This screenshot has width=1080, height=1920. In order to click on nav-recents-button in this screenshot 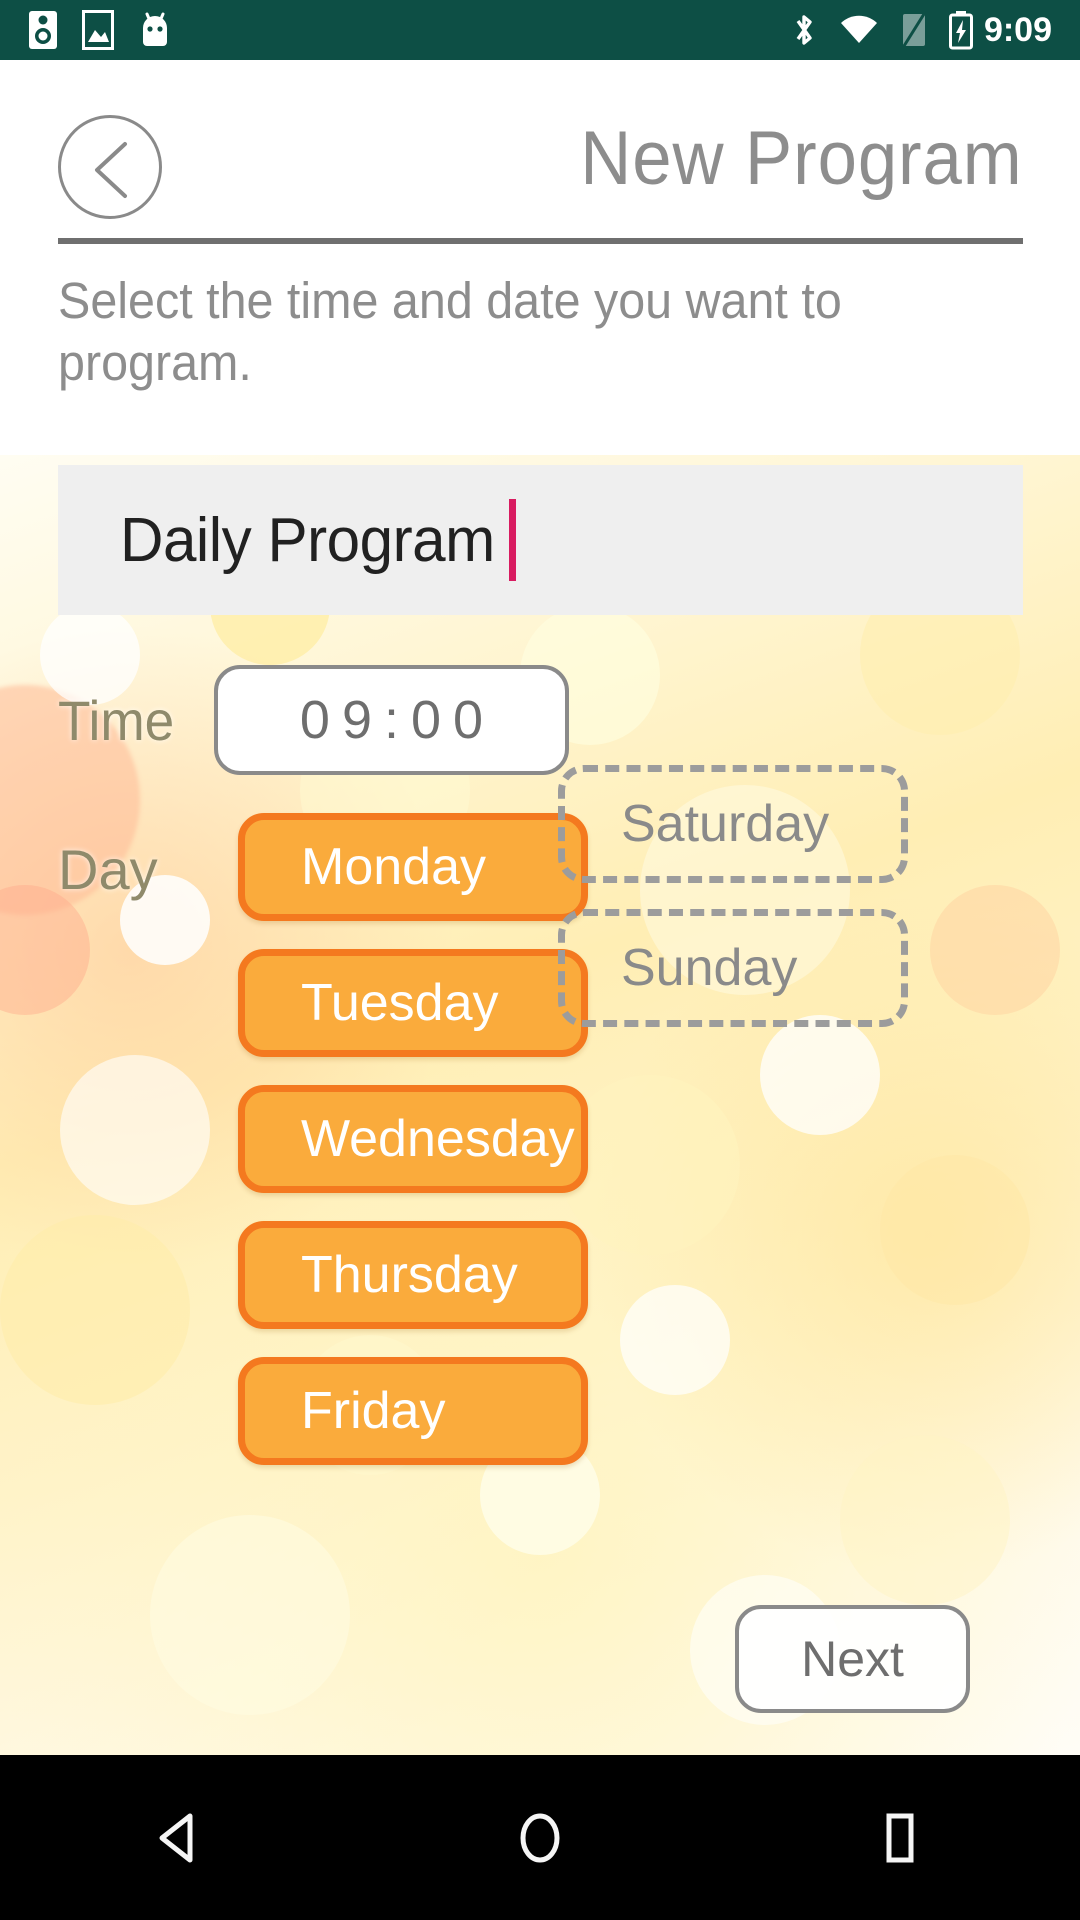, I will do `click(900, 1837)`.